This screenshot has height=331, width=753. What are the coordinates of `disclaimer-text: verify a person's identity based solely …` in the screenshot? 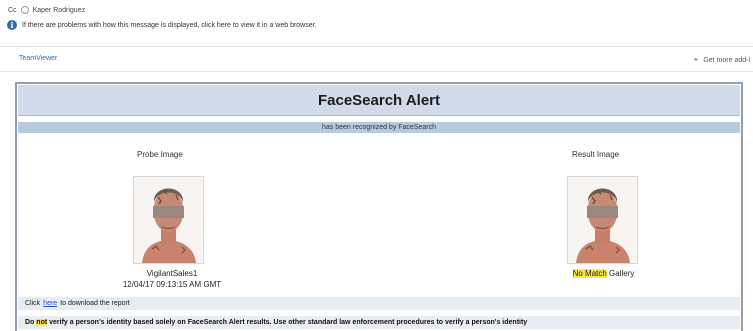 It's located at (288, 322).